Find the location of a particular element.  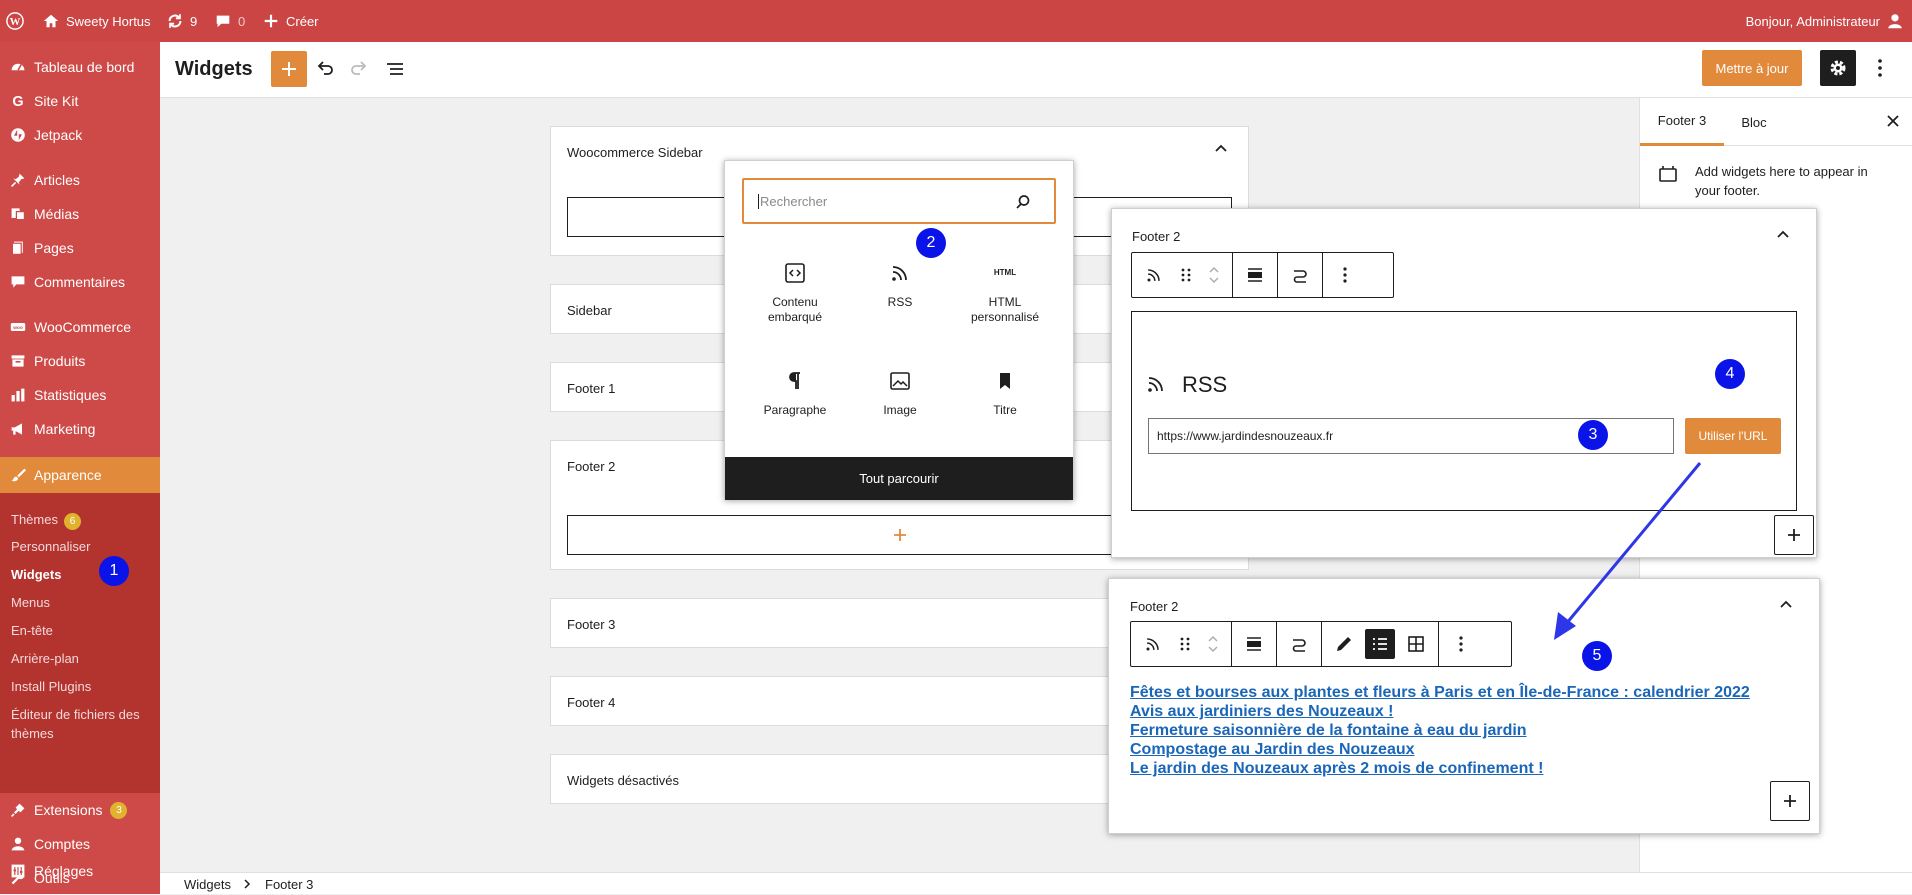

settings-icon is located at coordinates (18, 871).